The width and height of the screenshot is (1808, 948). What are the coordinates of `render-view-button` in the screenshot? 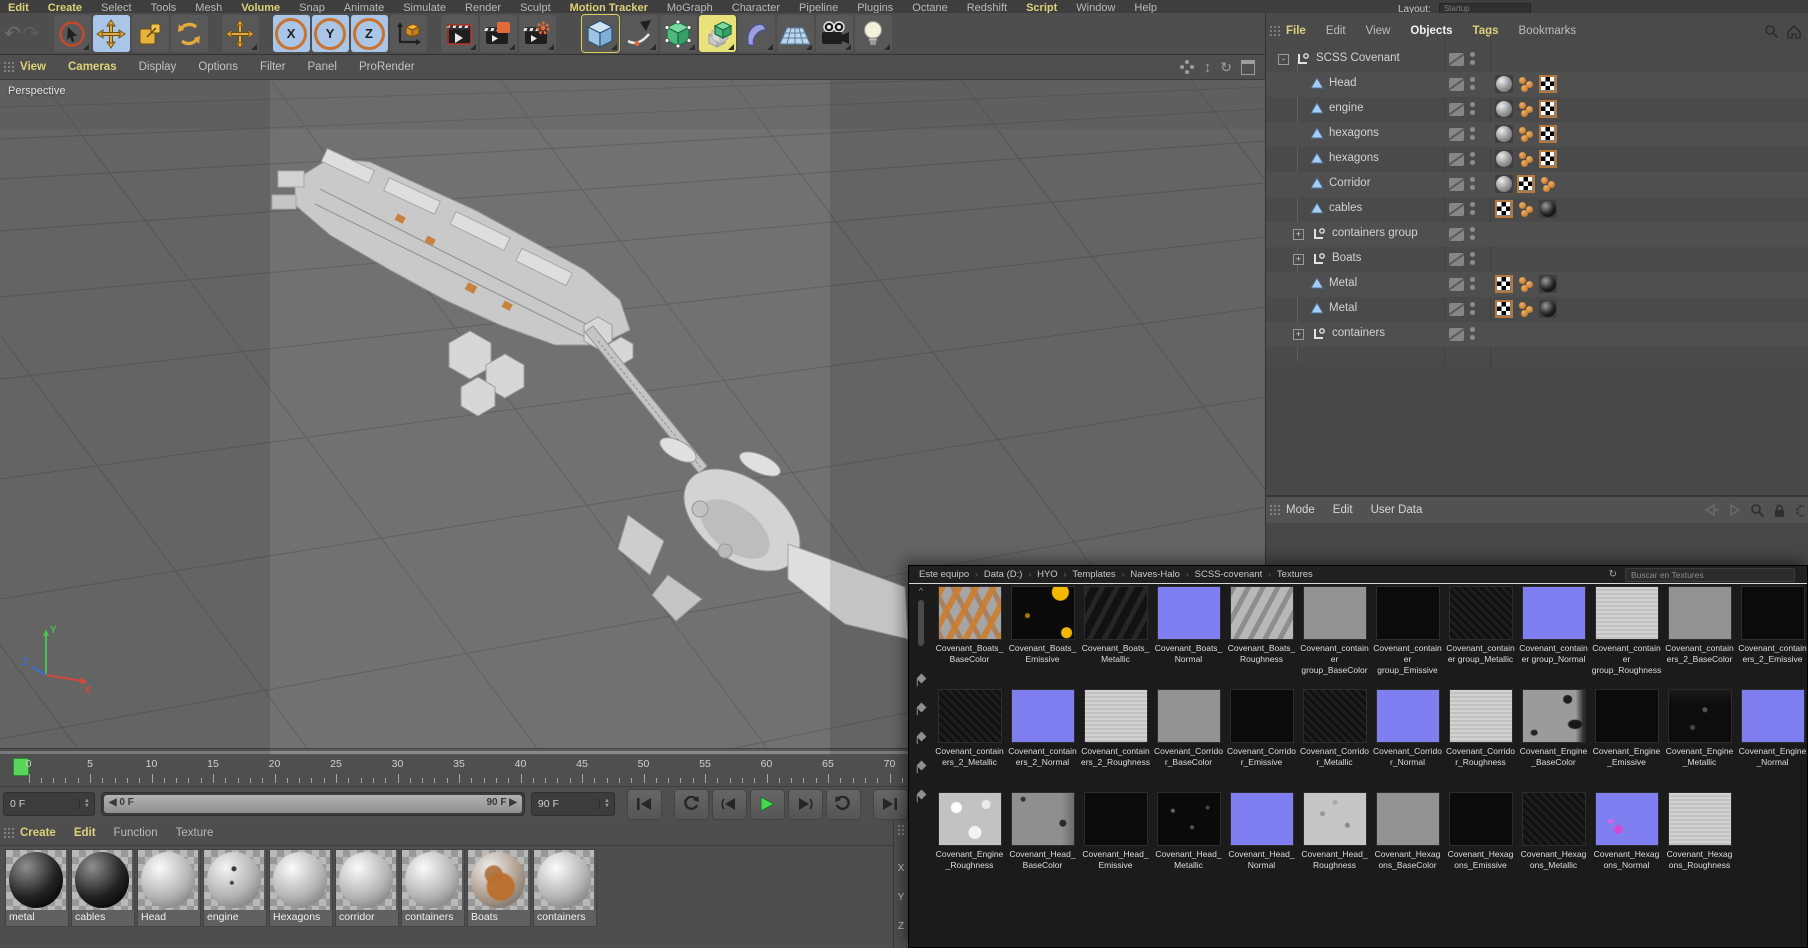 It's located at (459, 33).